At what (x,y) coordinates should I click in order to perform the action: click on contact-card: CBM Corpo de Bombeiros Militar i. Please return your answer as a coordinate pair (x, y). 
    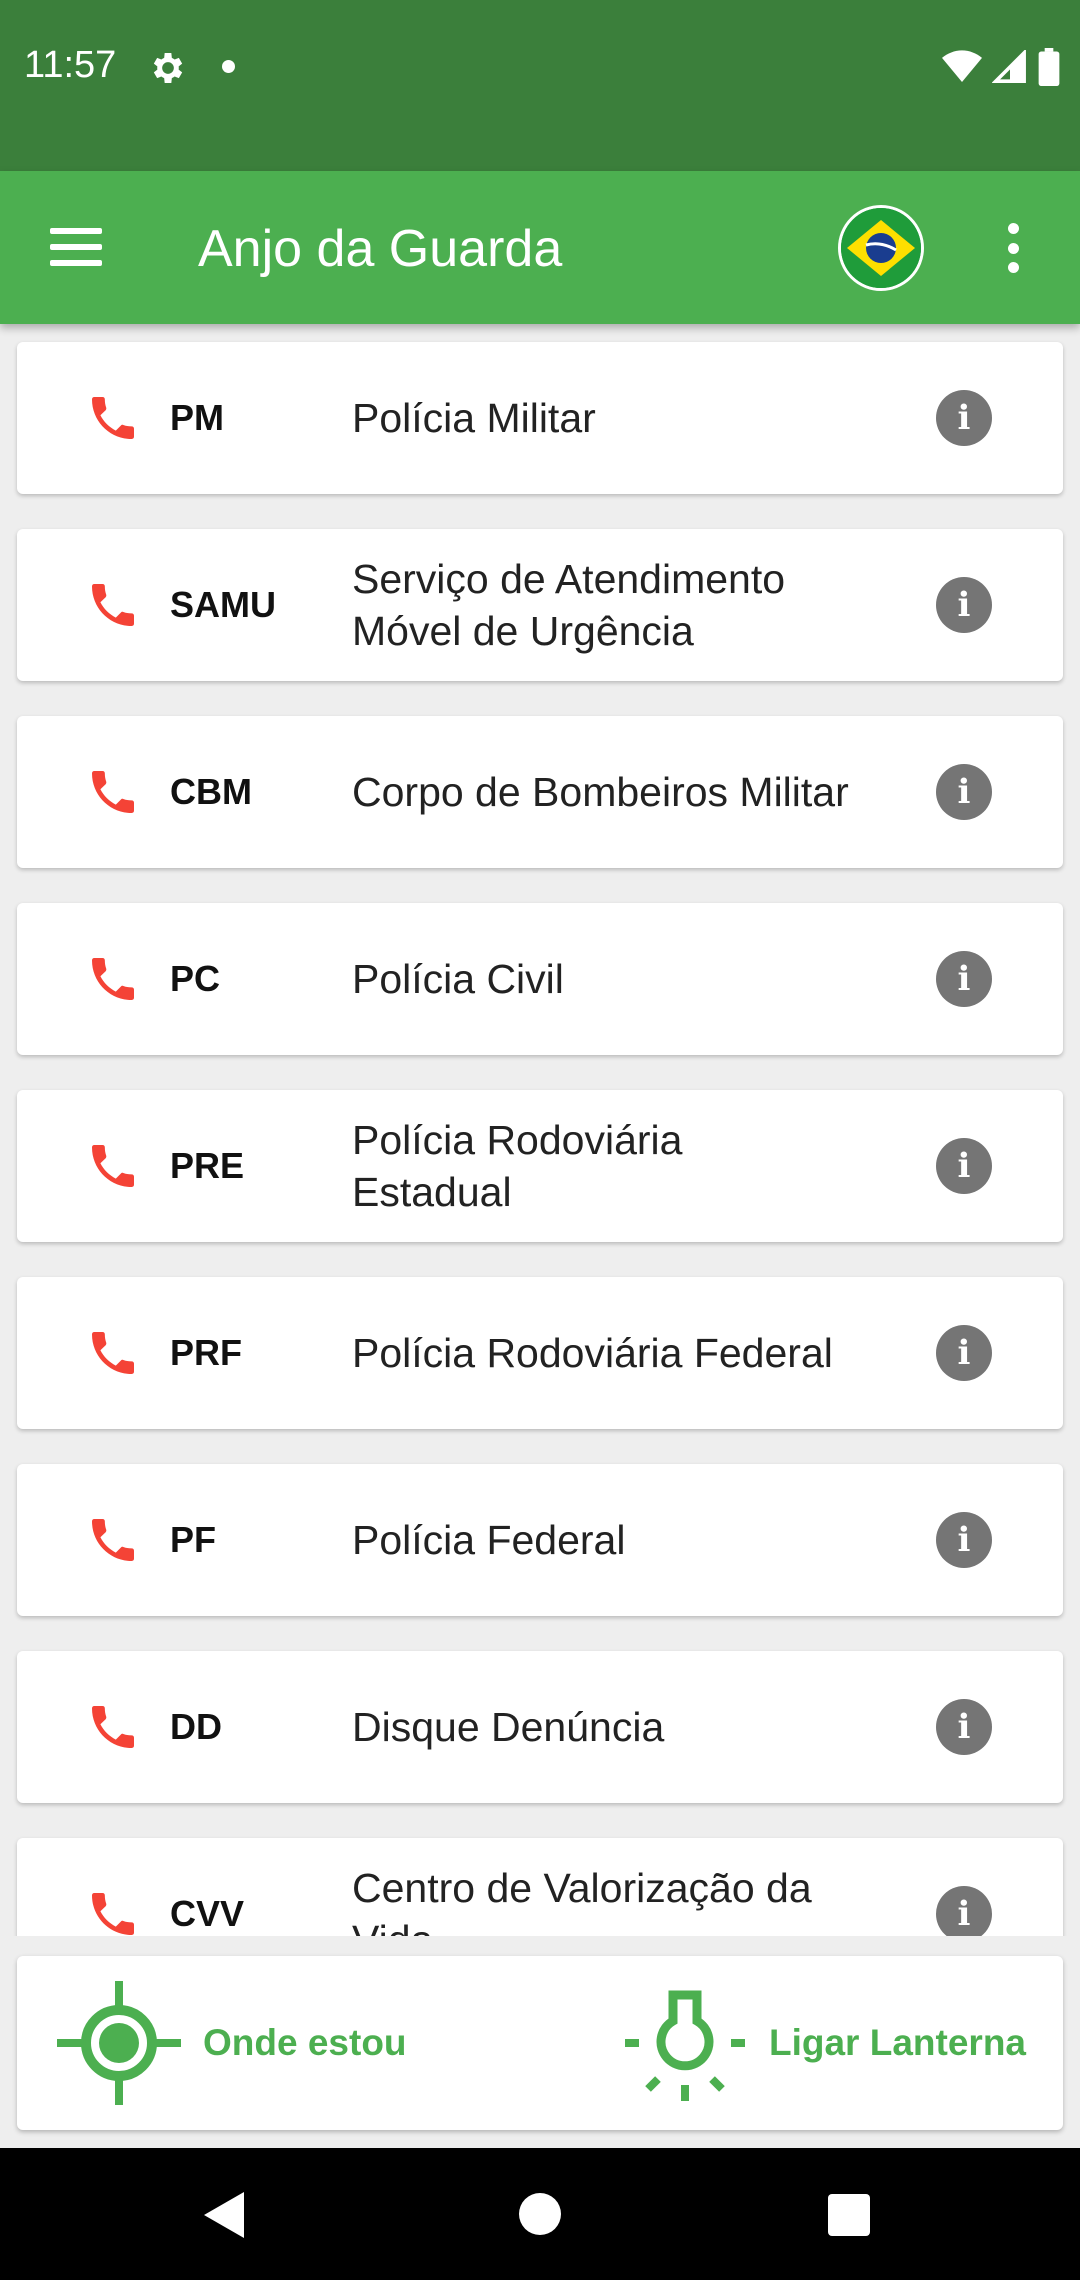
    Looking at the image, I should click on (540, 792).